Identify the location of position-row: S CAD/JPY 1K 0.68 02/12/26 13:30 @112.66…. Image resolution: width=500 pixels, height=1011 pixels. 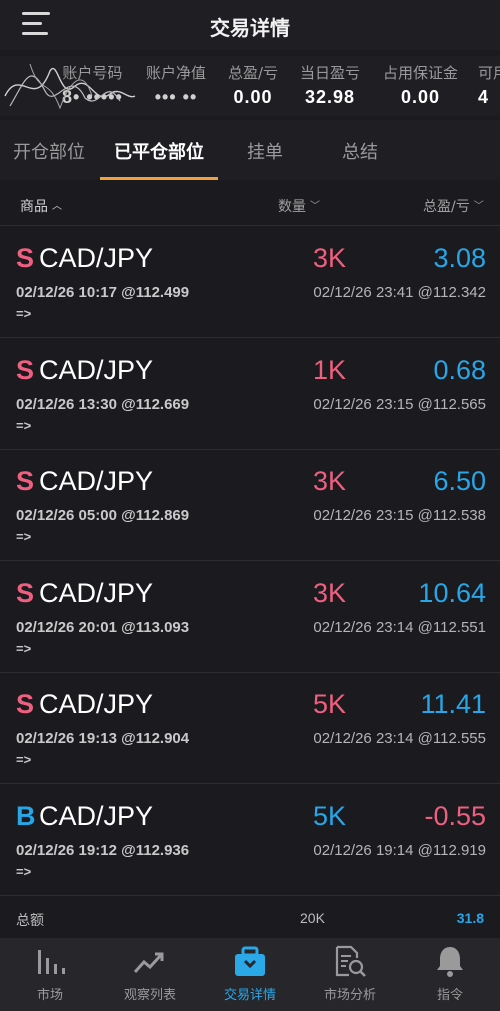
(250, 394).